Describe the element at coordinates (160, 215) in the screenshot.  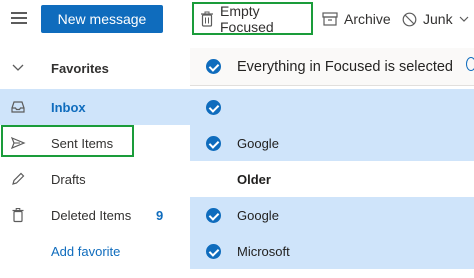
I see `unread-count-badge: 9` at that location.